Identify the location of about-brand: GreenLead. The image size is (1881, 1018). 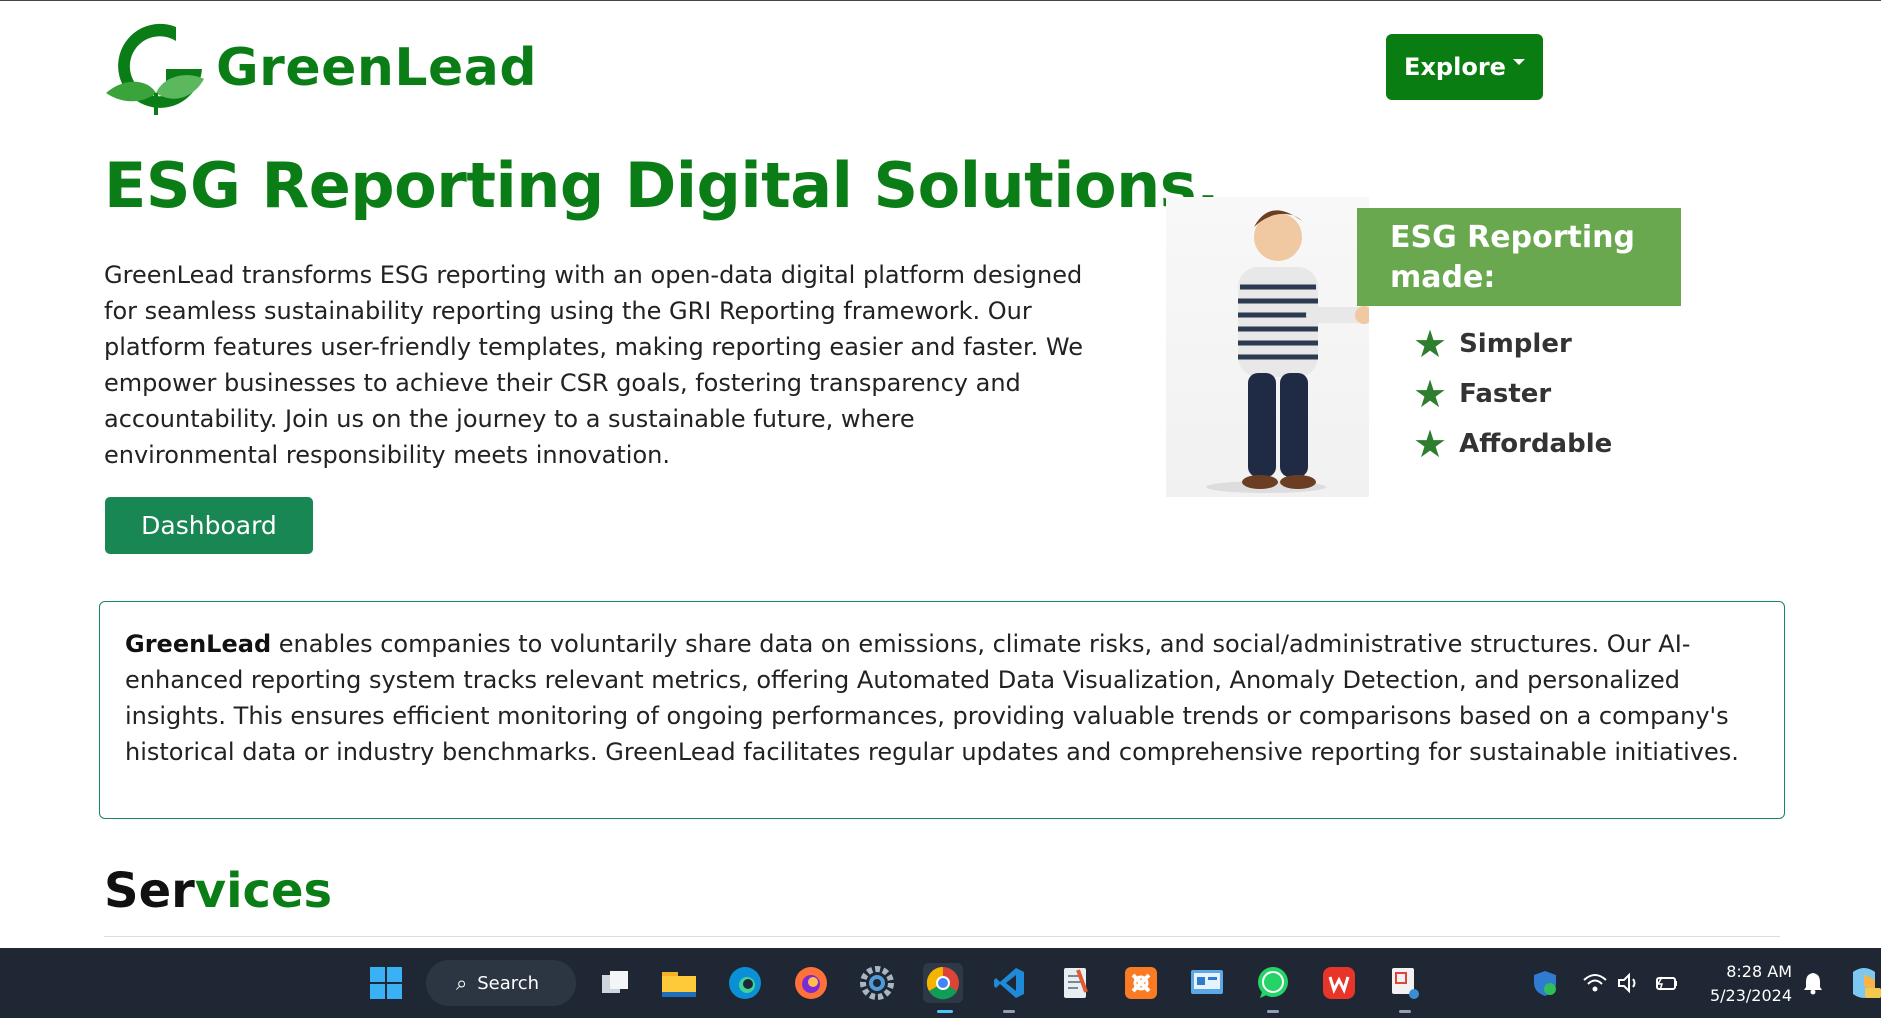
(198, 644).